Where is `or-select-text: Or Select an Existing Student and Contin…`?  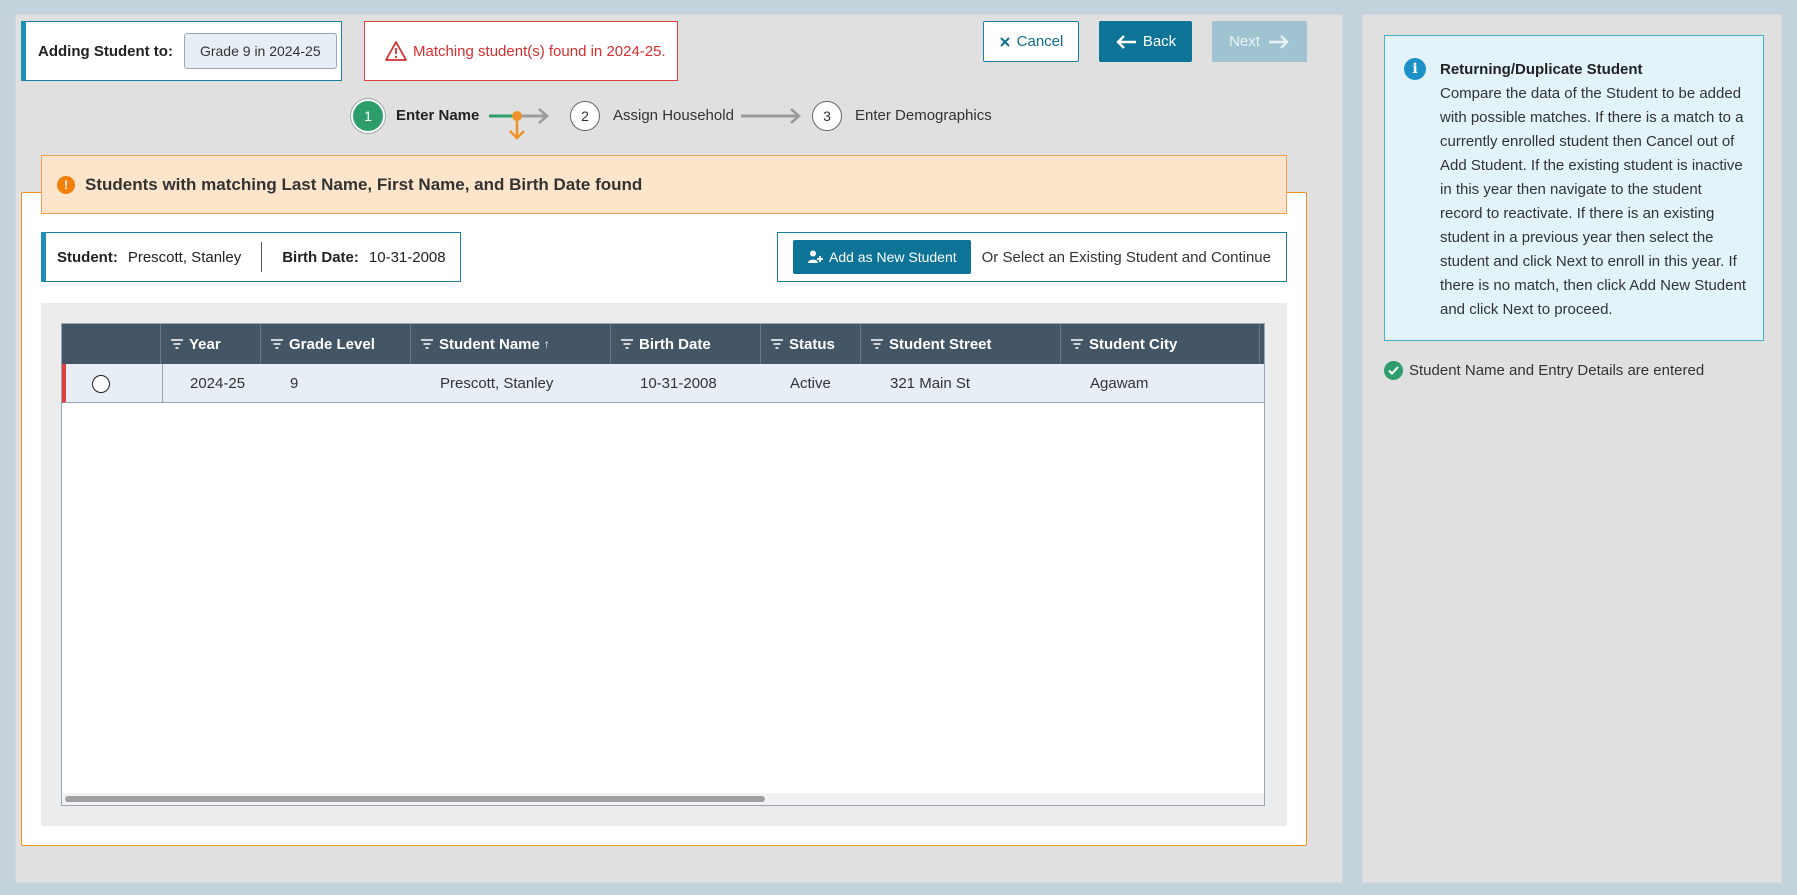
or-select-text: Or Select an Existing Student and Contin… is located at coordinates (1126, 257).